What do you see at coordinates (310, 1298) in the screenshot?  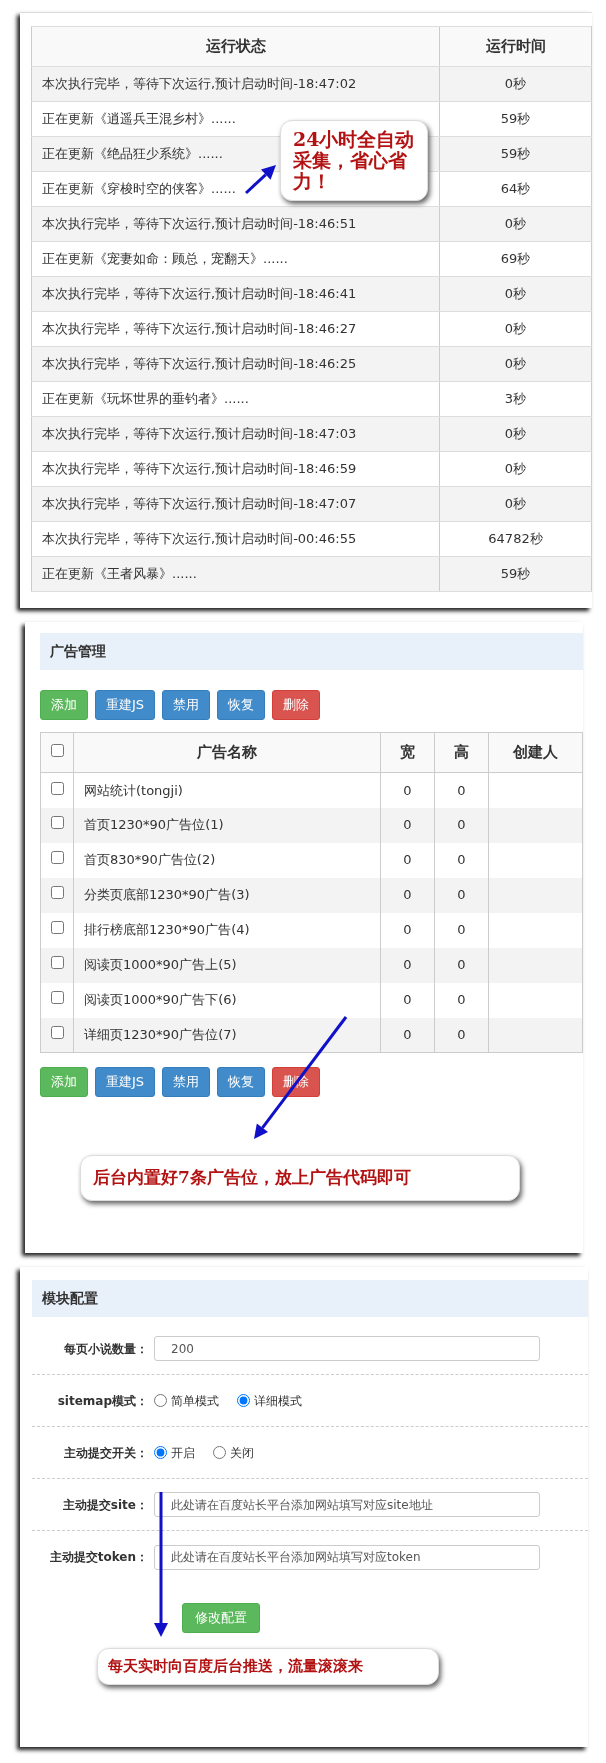 I see `panel-title: 模块配置` at bounding box center [310, 1298].